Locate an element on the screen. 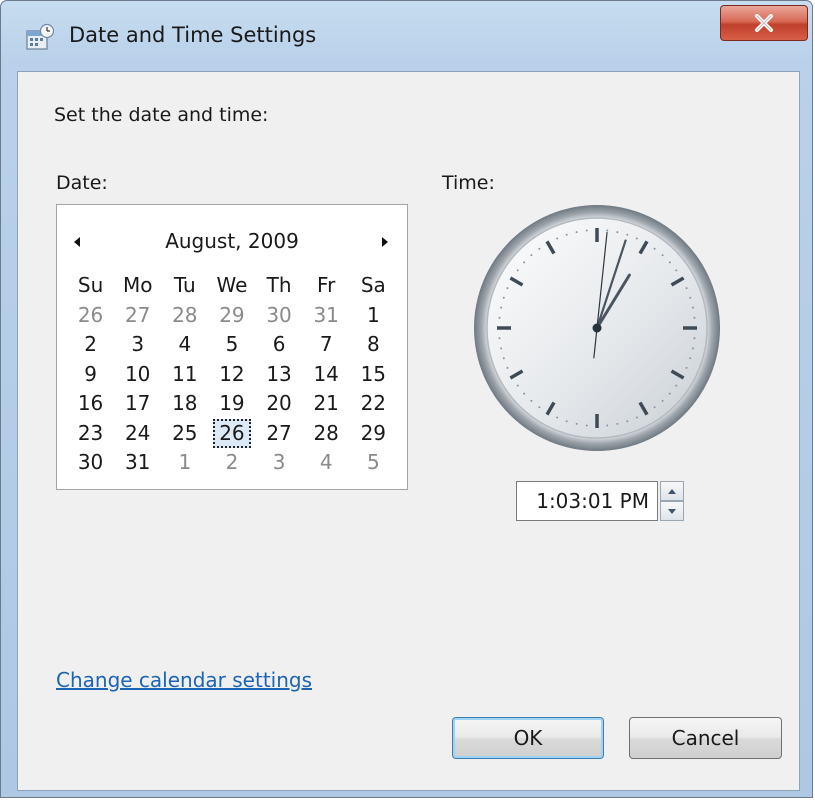 This screenshot has width=815, height=802. calendar-day: 21 is located at coordinates (326, 404).